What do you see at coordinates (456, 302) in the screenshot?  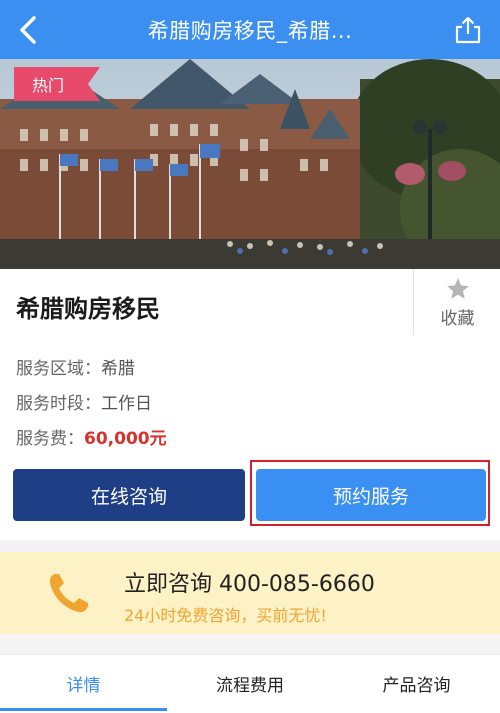 I see `favorite-button: 收藏` at bounding box center [456, 302].